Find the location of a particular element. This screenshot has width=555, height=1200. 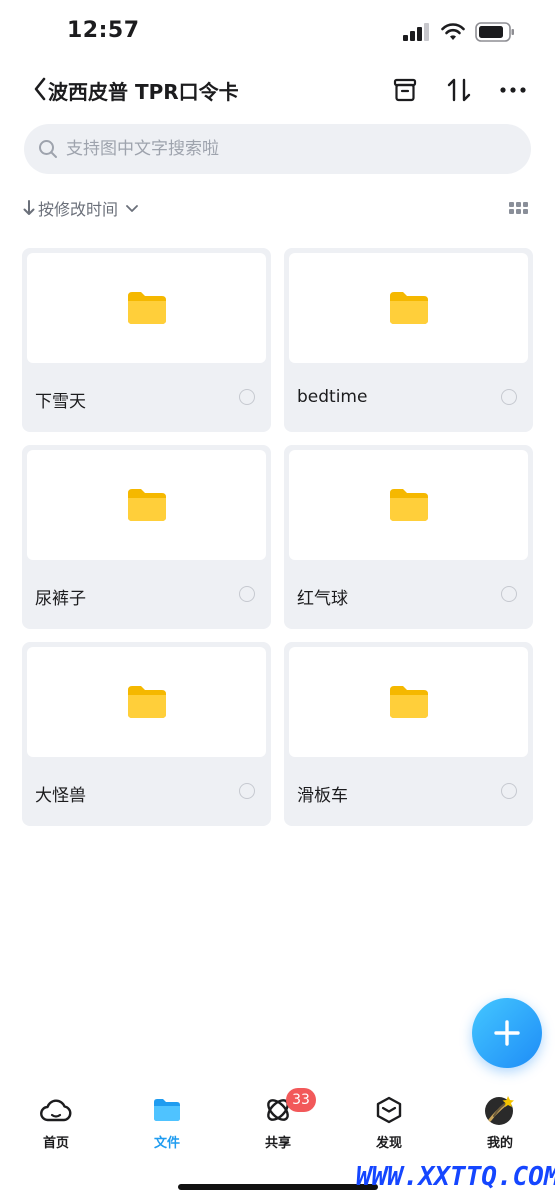

folder-card: 尿裤子 is located at coordinates (146, 537).